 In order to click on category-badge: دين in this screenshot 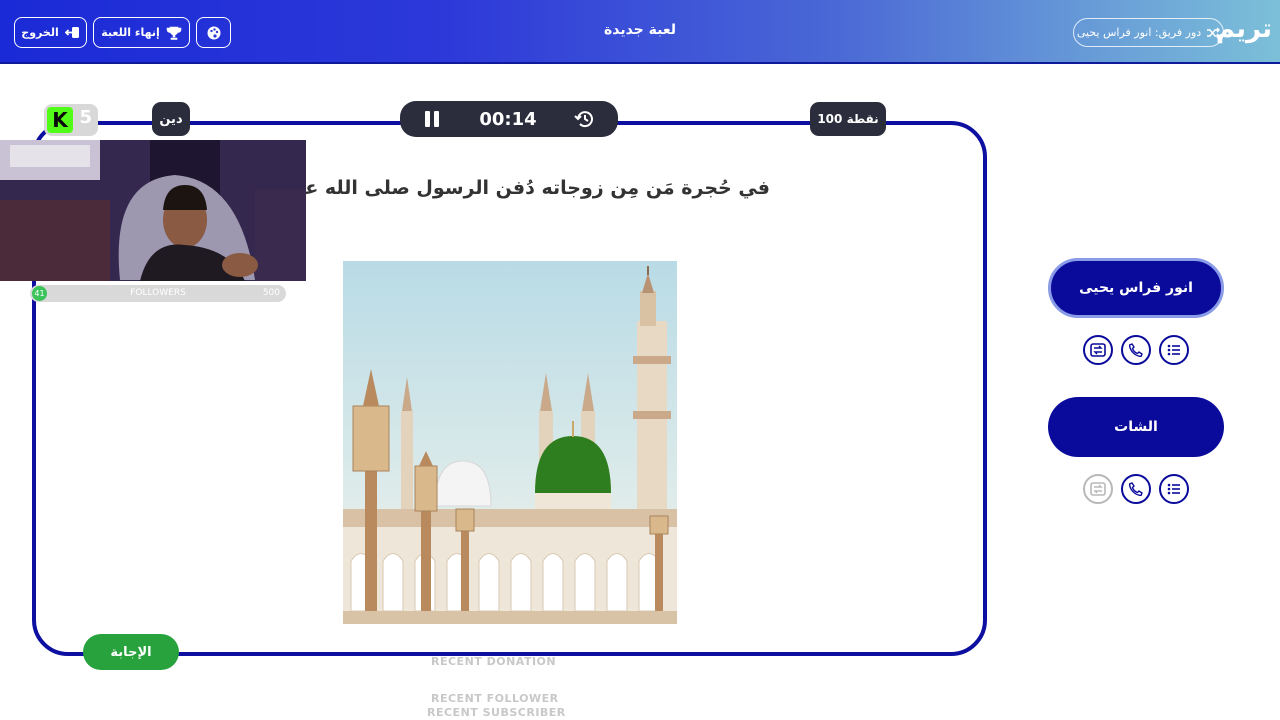, I will do `click(171, 119)`.